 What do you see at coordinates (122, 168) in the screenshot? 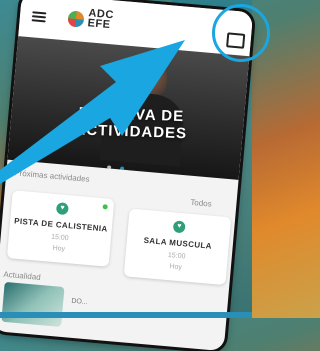
I see `carousel-dot-active` at bounding box center [122, 168].